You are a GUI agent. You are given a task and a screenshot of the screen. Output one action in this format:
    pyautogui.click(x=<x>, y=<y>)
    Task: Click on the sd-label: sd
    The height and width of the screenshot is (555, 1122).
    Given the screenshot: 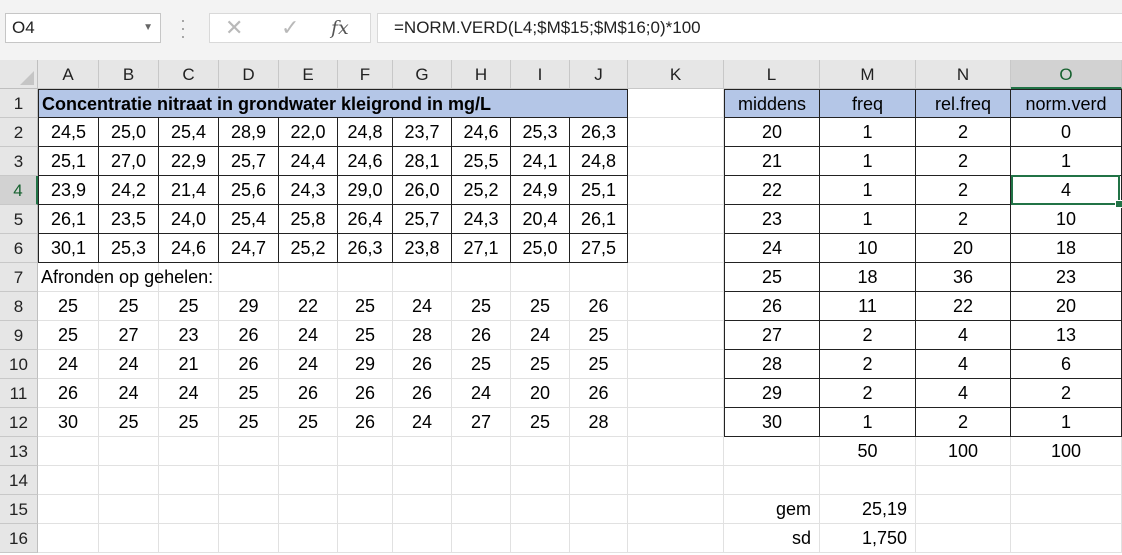 What is the action you would take?
    pyautogui.click(x=772, y=538)
    